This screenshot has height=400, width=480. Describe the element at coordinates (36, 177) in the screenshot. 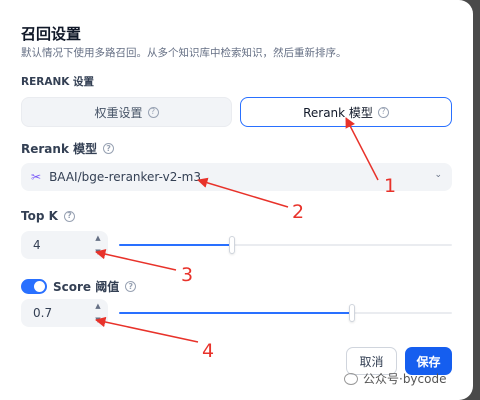

I see `model-logo-icon: ✂` at that location.